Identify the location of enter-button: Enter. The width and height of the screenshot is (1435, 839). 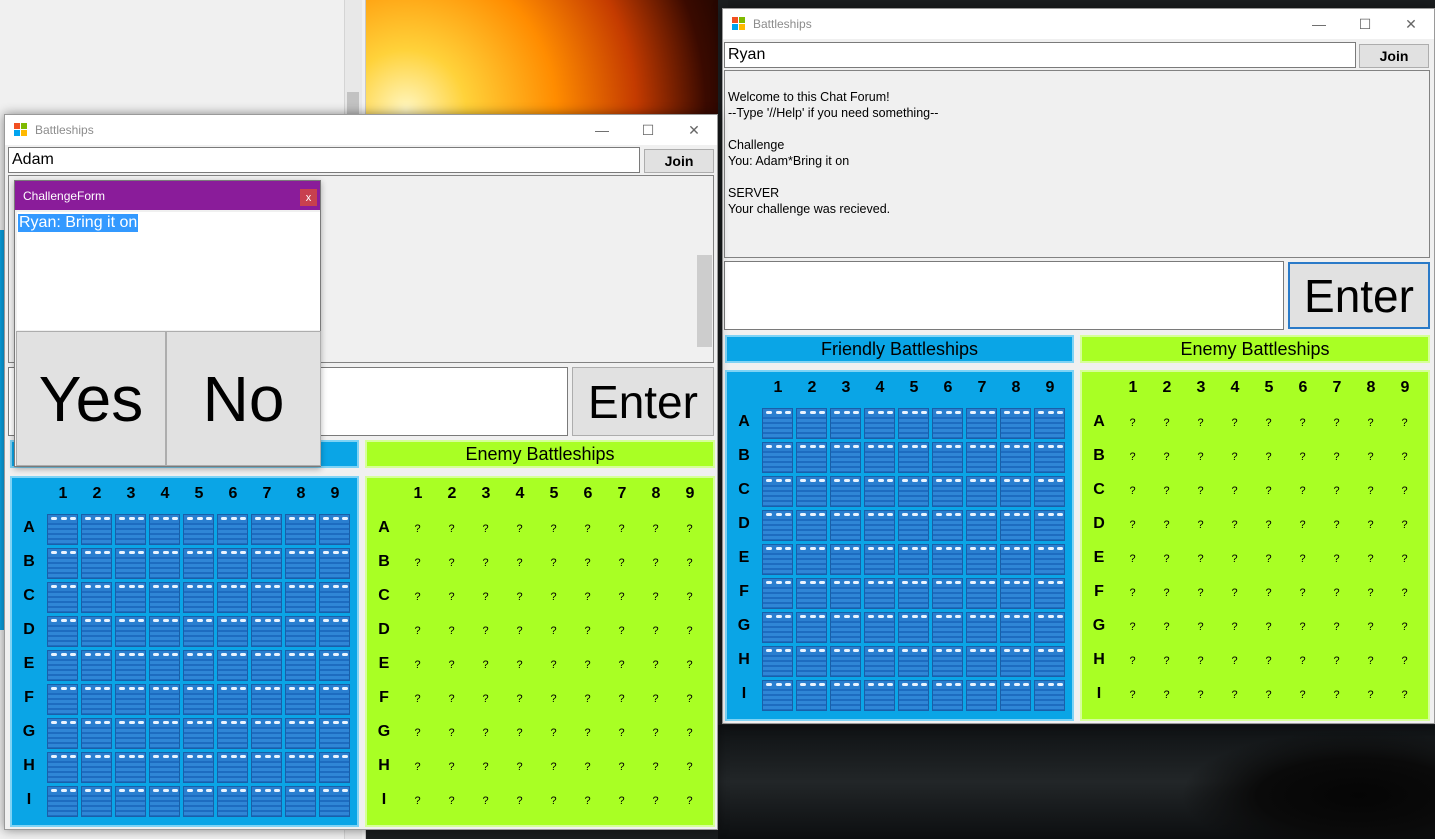
(643, 401).